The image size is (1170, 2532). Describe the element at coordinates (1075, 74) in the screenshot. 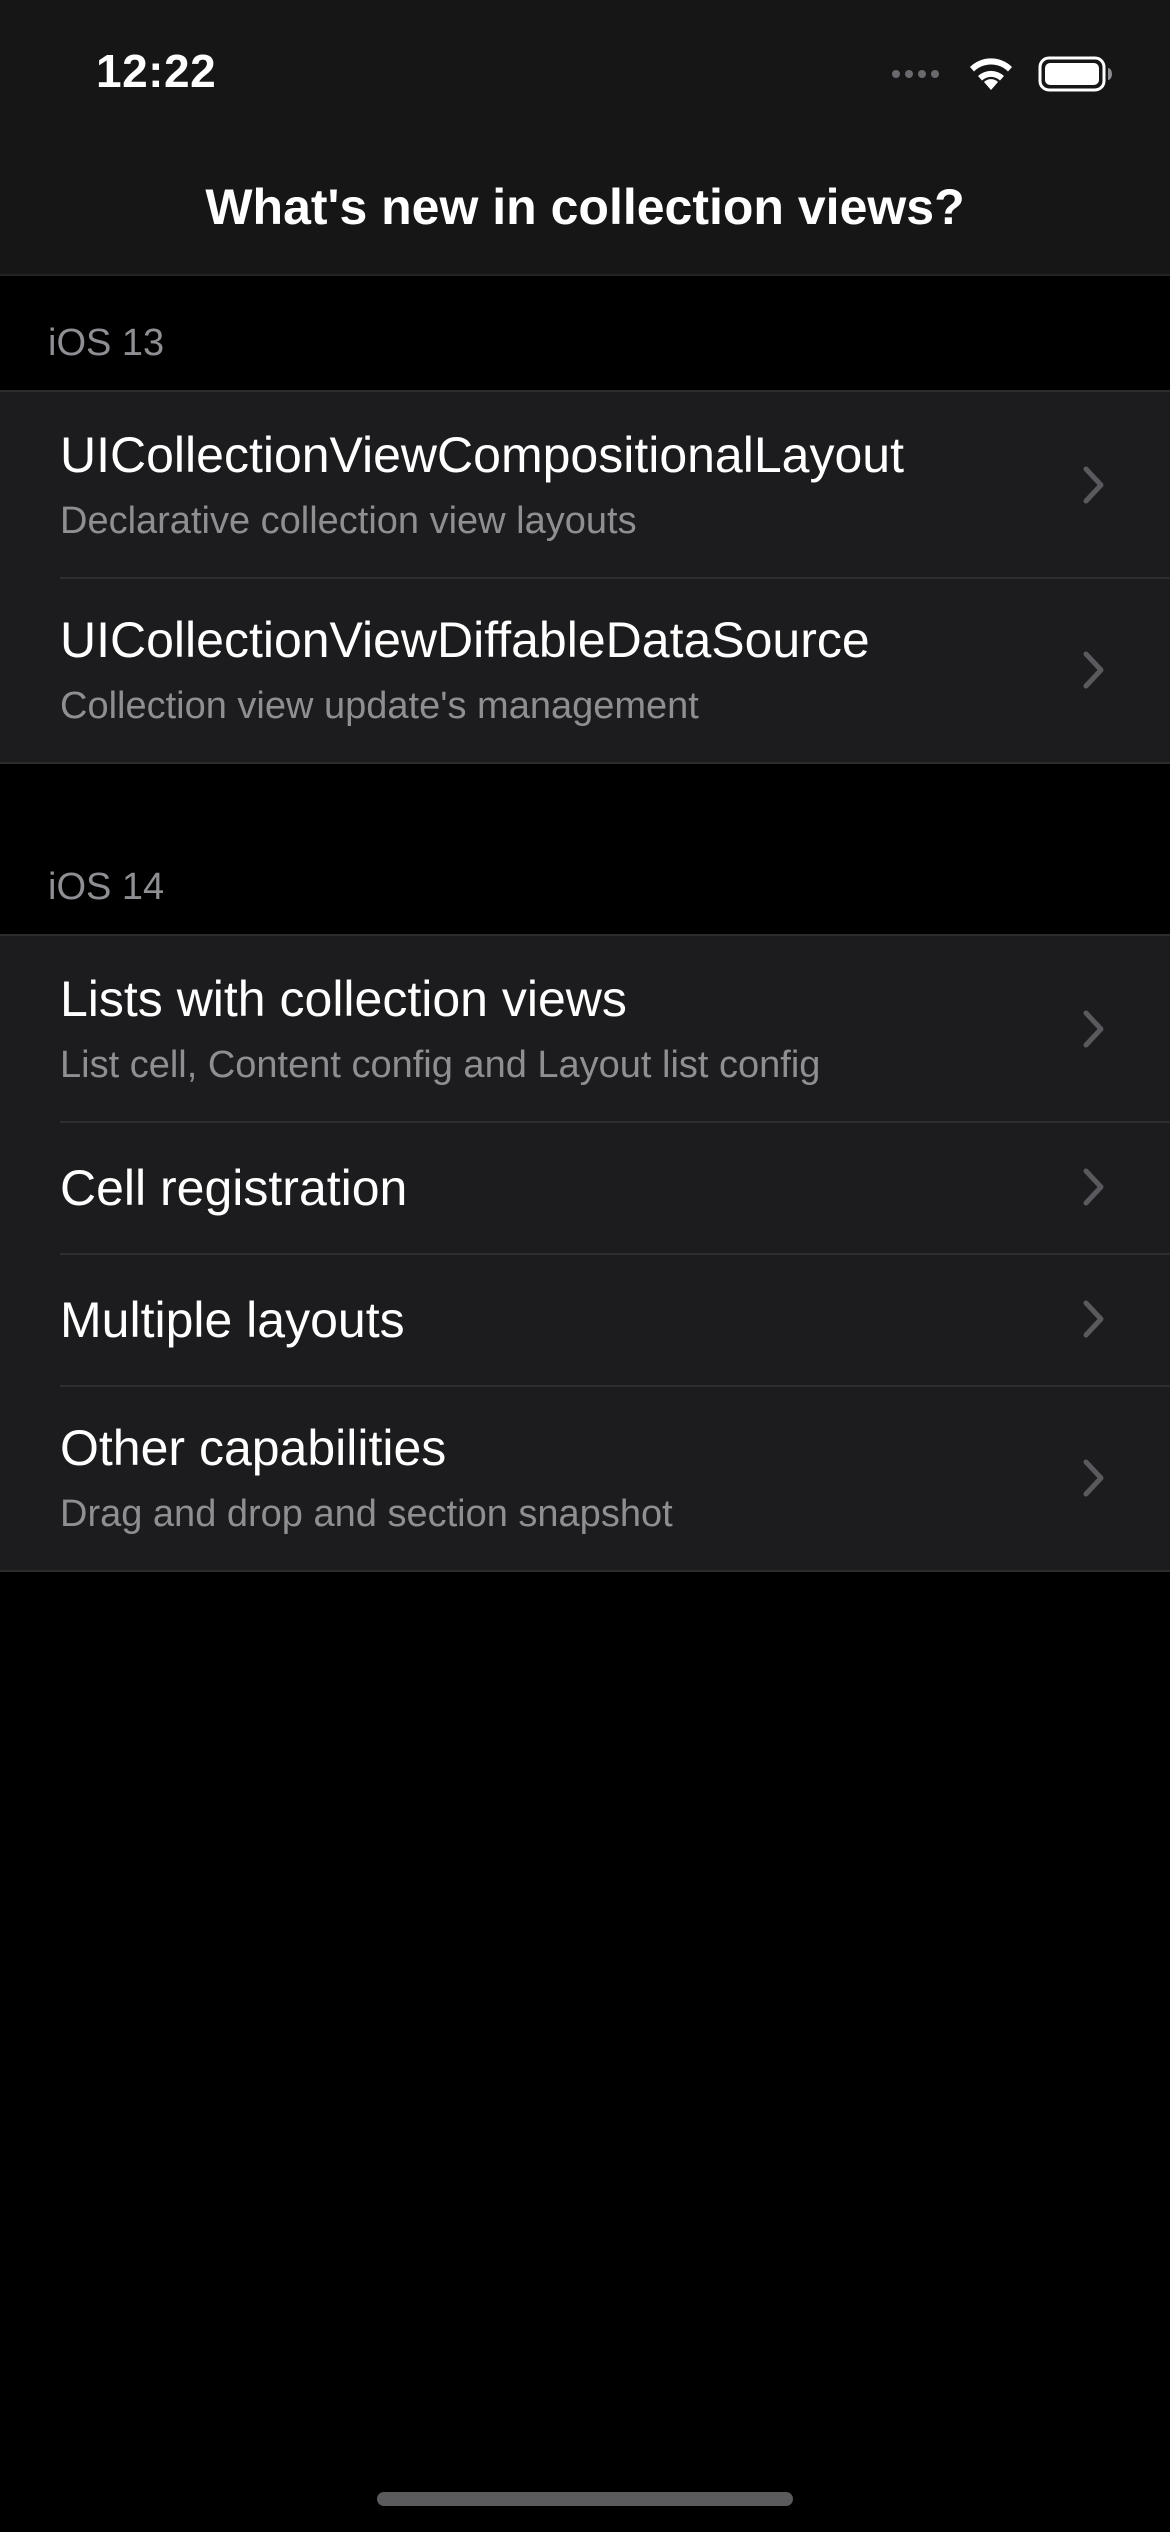

I see `battery-icon` at that location.